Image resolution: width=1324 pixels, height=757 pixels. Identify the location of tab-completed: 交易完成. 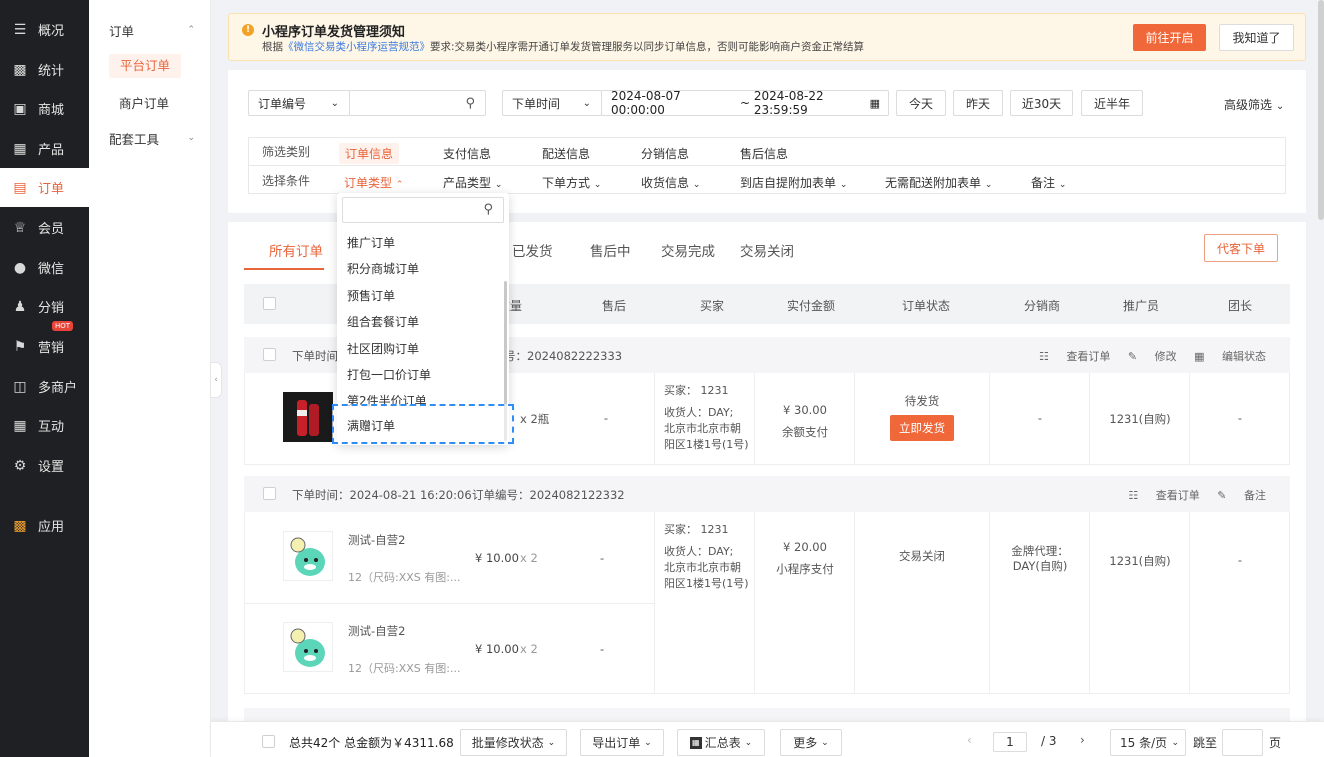
(688, 250).